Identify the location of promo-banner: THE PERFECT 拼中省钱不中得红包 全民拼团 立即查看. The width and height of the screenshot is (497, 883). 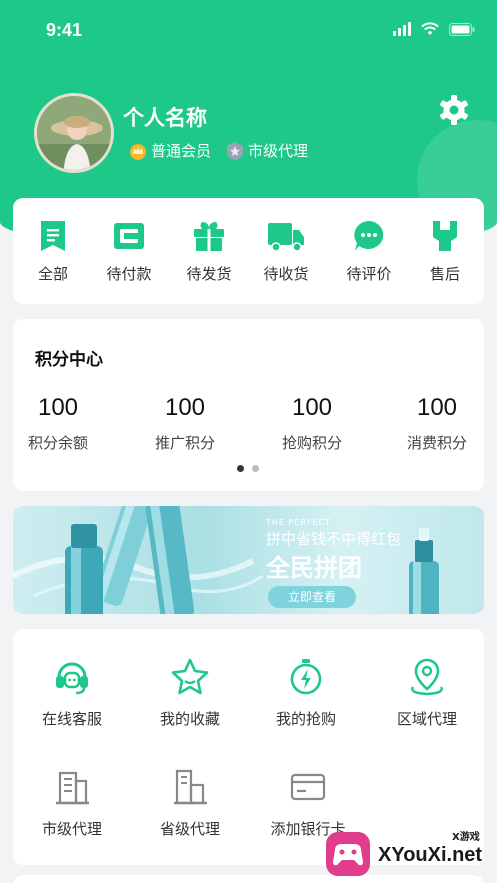
(248, 560).